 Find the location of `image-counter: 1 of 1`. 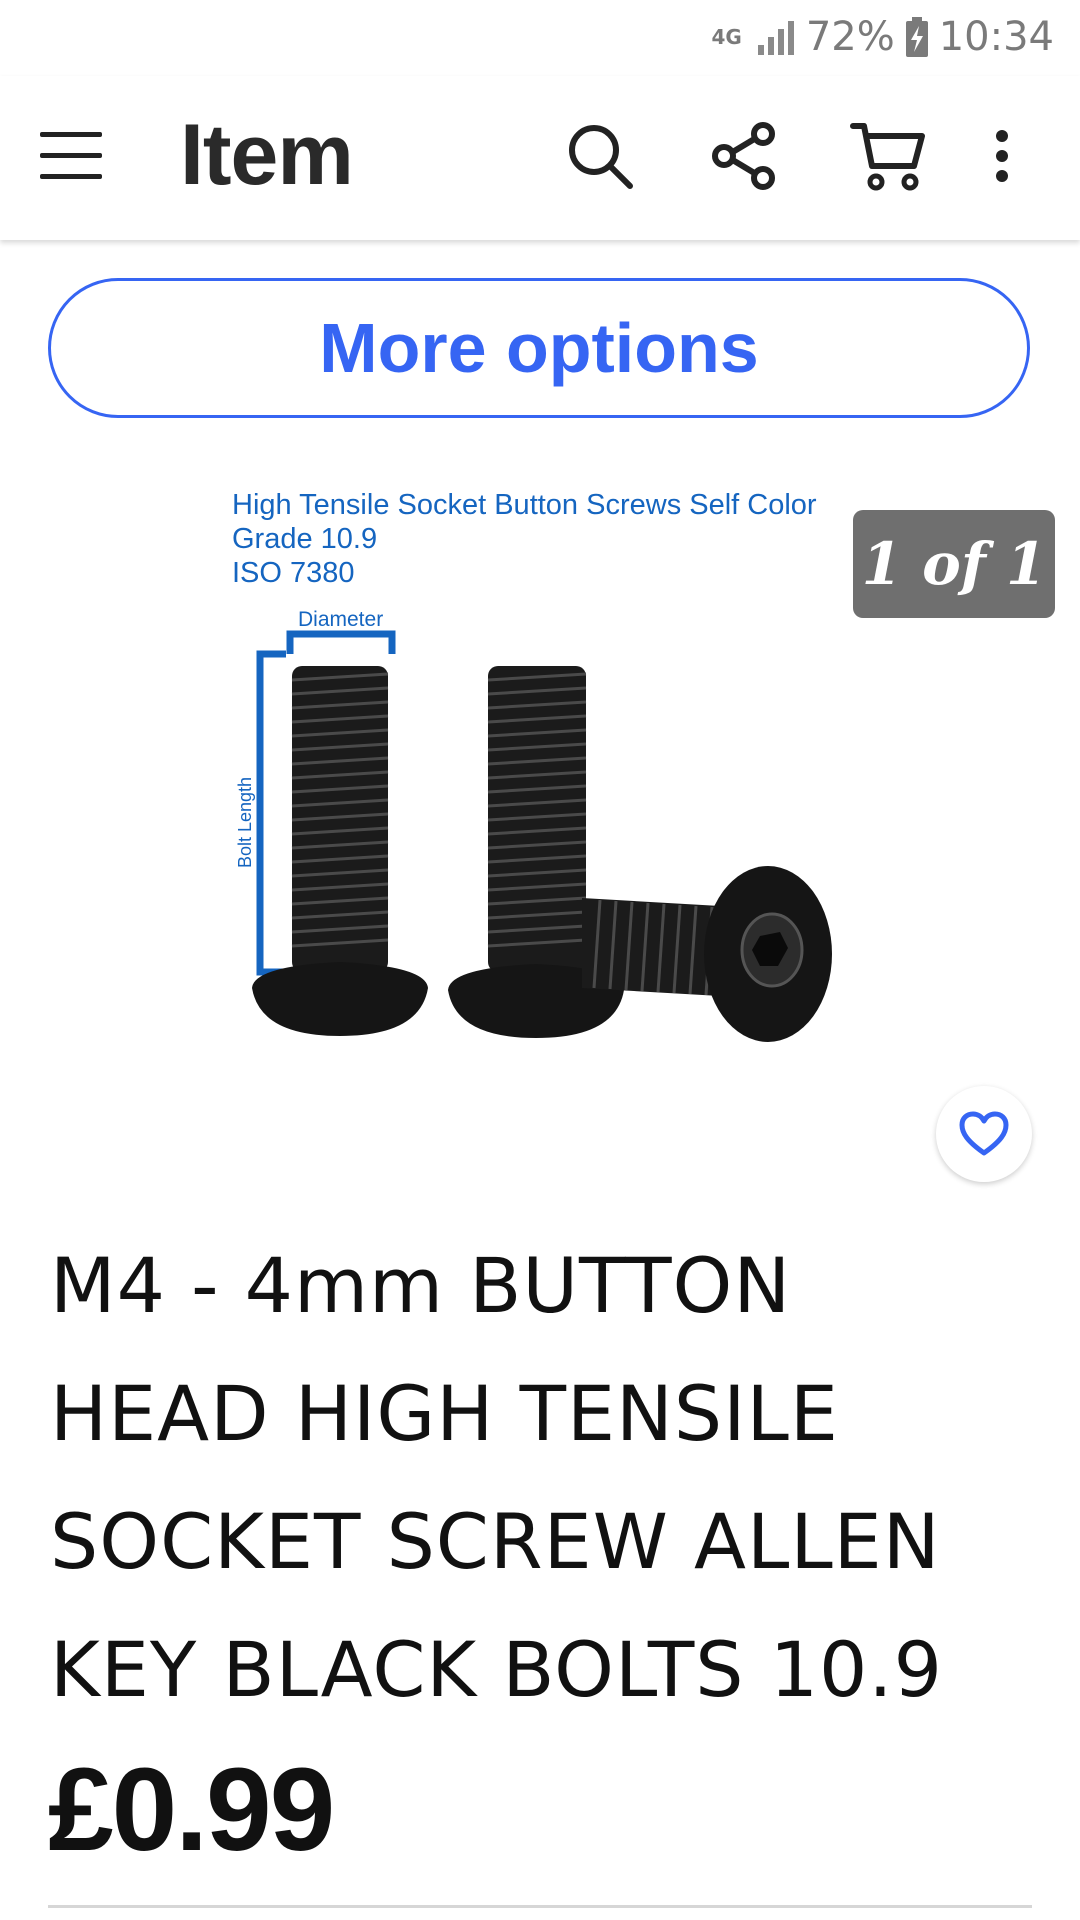

image-counter: 1 of 1 is located at coordinates (954, 564).